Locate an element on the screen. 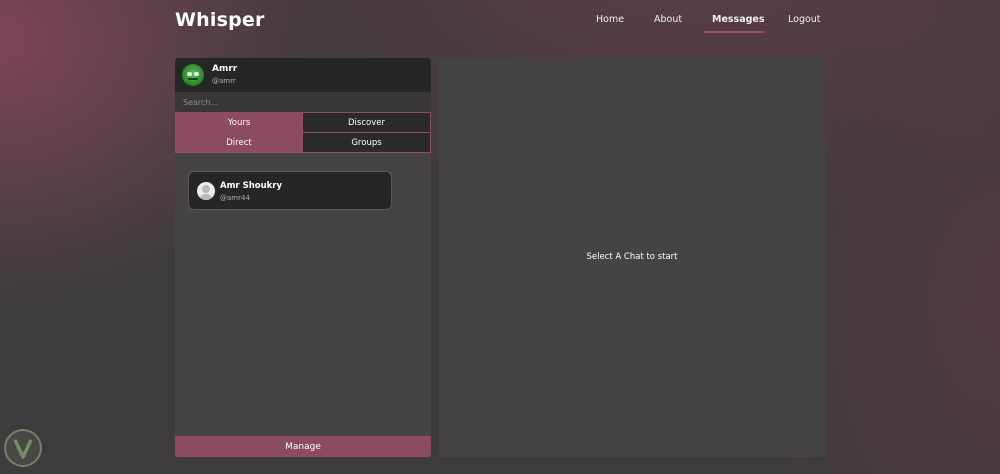 Image resolution: width=1000 pixels, height=474 pixels. manage-button: Manage is located at coordinates (303, 446).